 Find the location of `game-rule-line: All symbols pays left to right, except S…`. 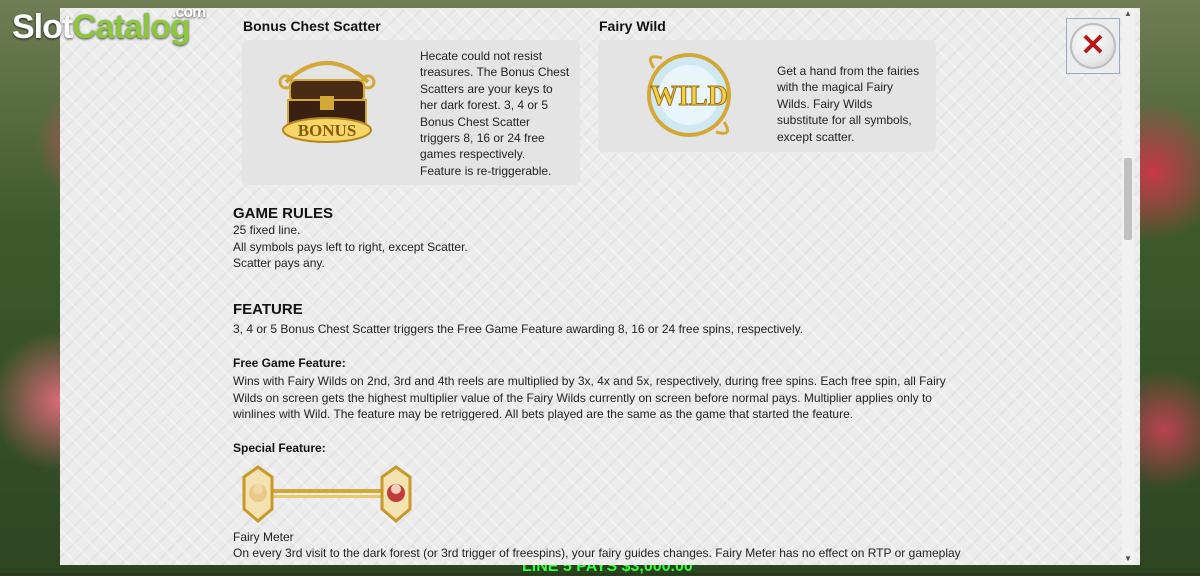

game-rule-line: All symbols pays left to right, except S… is located at coordinates (350, 246).